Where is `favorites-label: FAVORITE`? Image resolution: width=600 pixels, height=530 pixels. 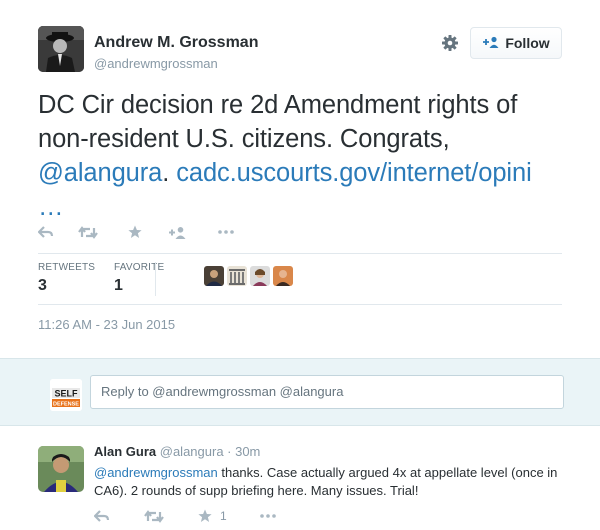 favorites-label: FAVORITE is located at coordinates (139, 267).